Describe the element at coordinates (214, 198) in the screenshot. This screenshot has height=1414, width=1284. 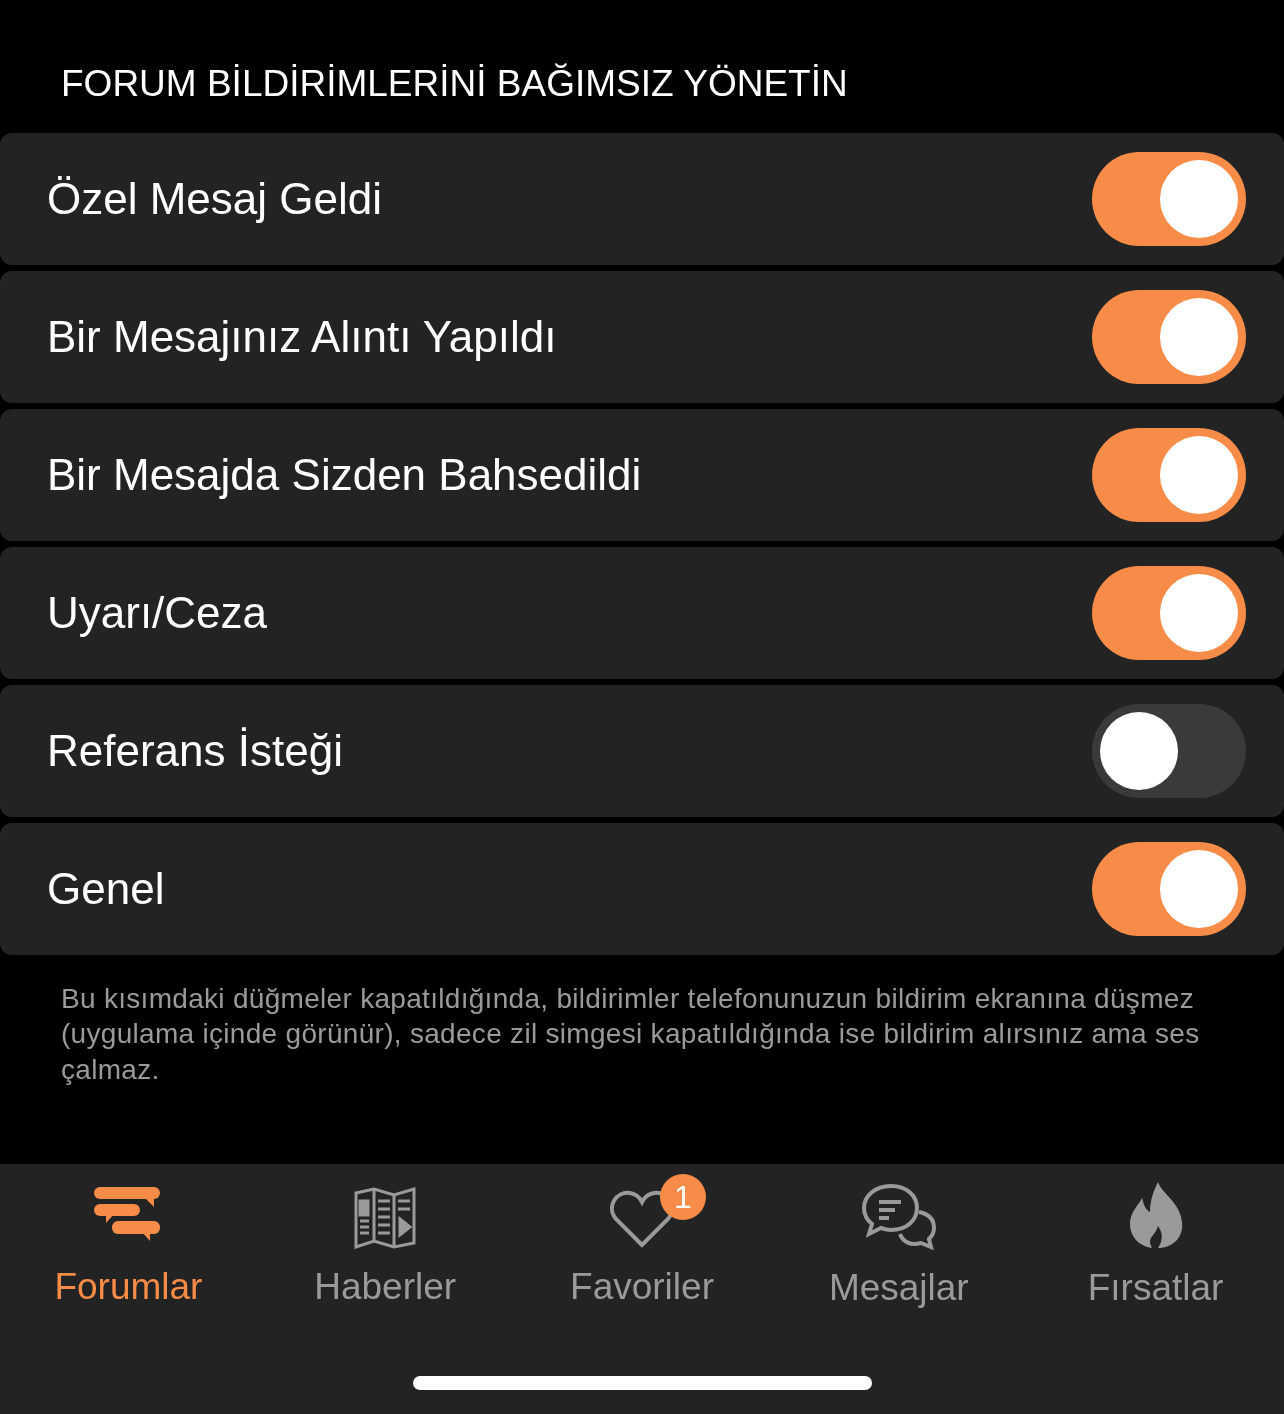
I see `setting-label: Özel Mesaj Geldi` at that location.